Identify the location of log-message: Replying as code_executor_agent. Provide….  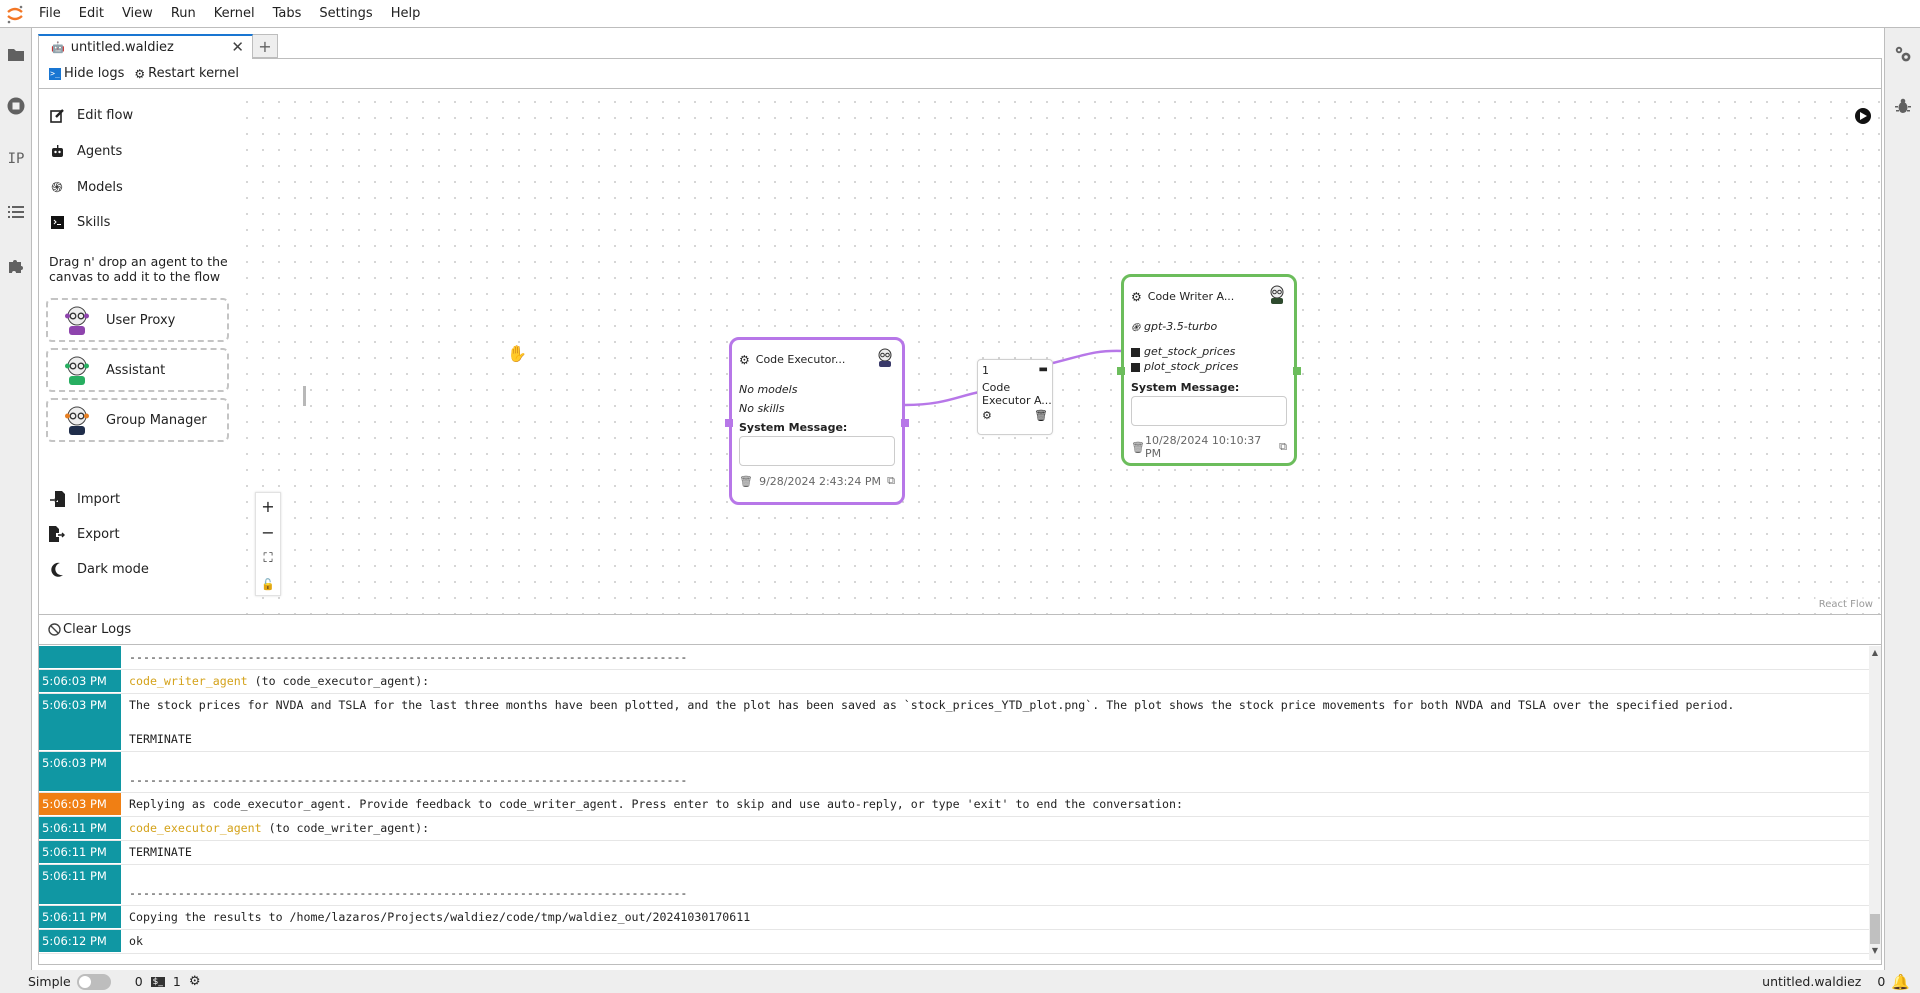
(995, 804).